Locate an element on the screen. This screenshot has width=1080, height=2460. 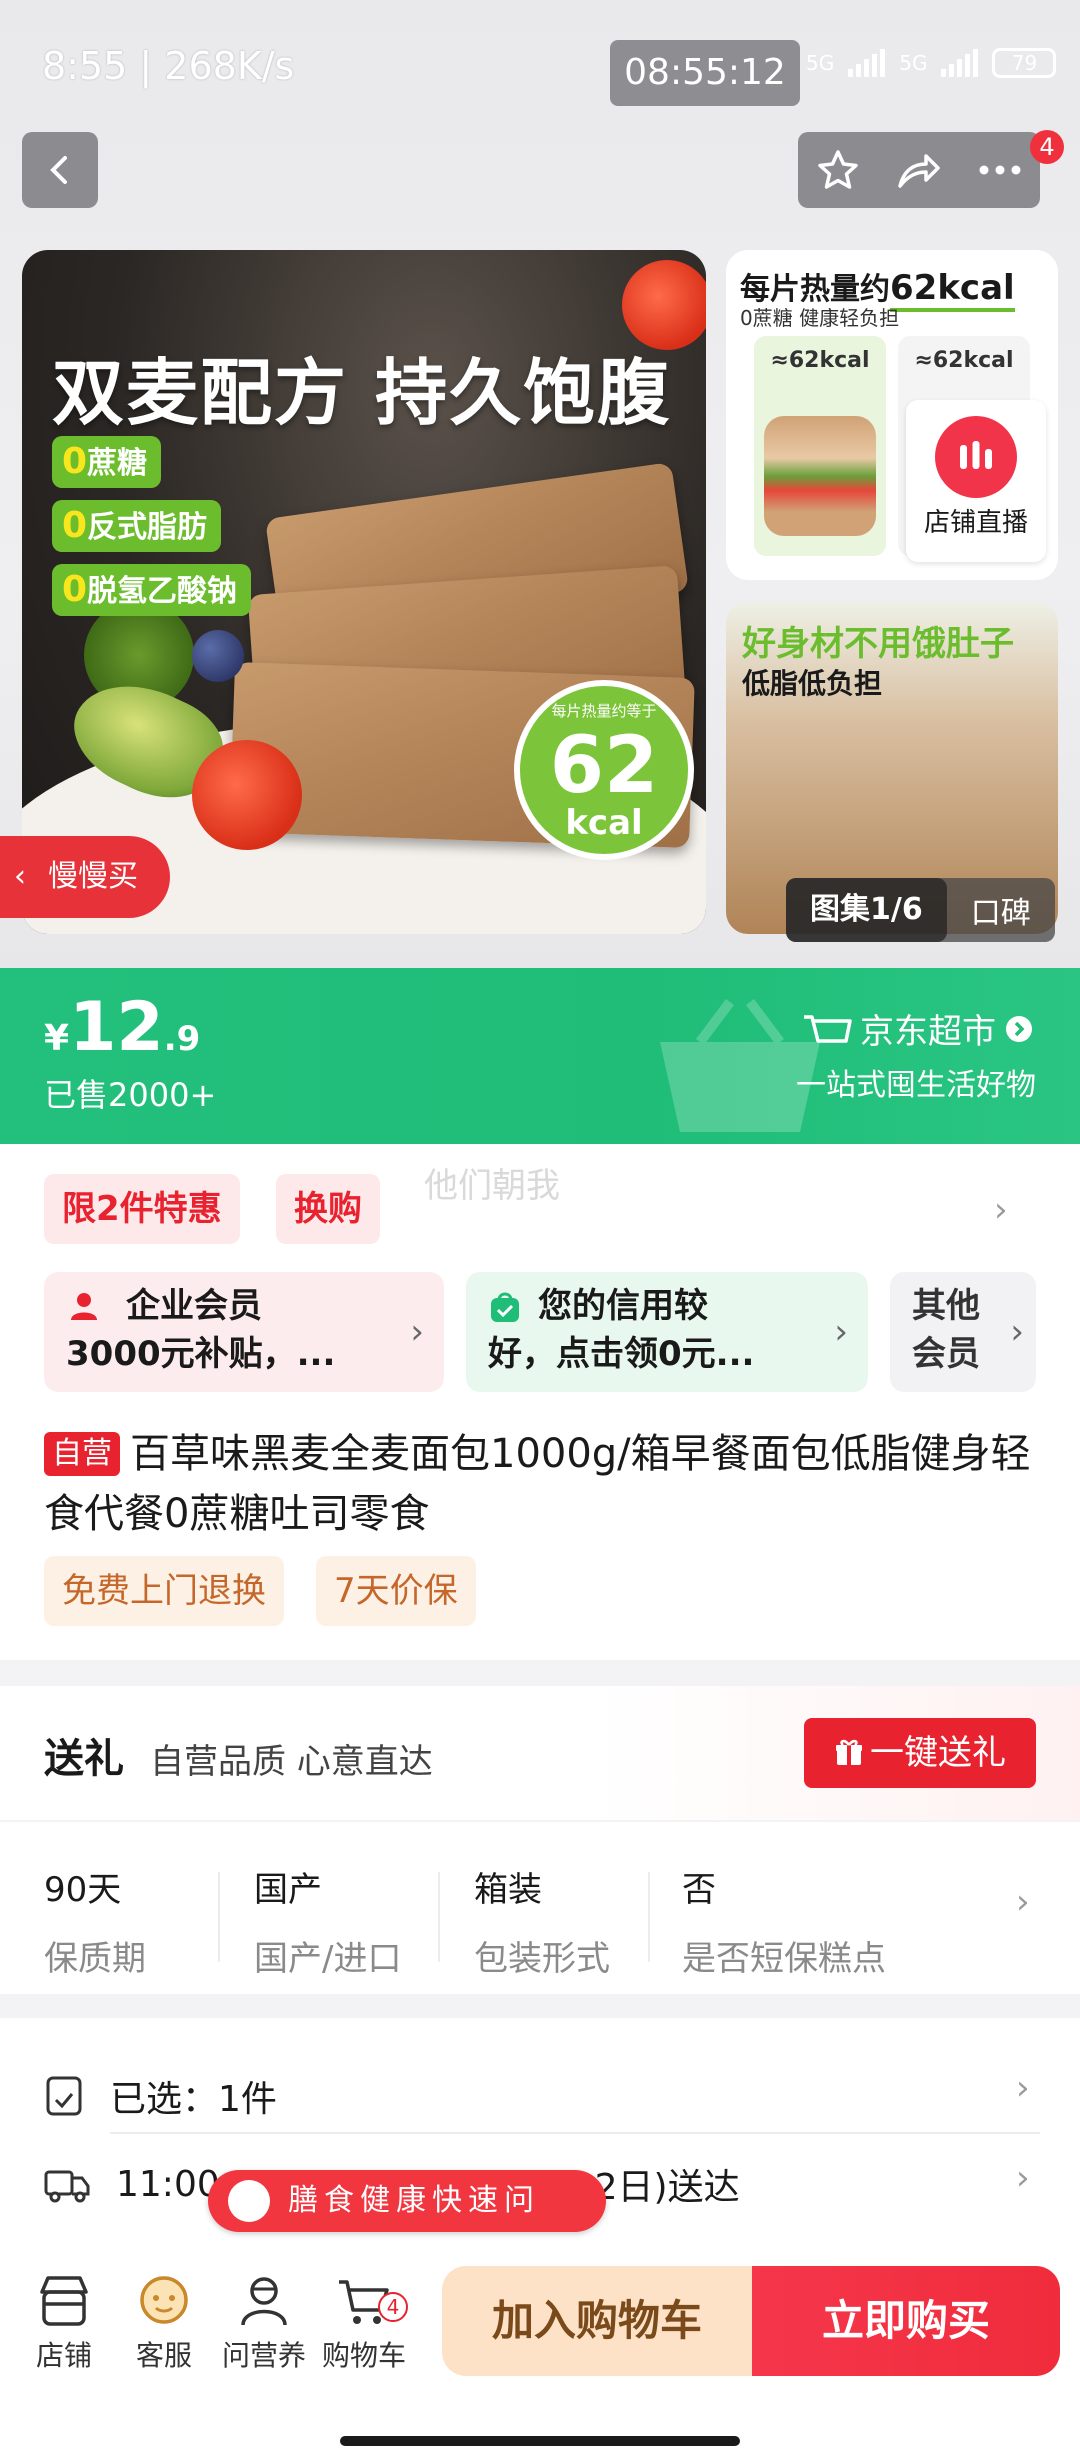
nav-nutrition: 问营养 is located at coordinates (264, 2321).